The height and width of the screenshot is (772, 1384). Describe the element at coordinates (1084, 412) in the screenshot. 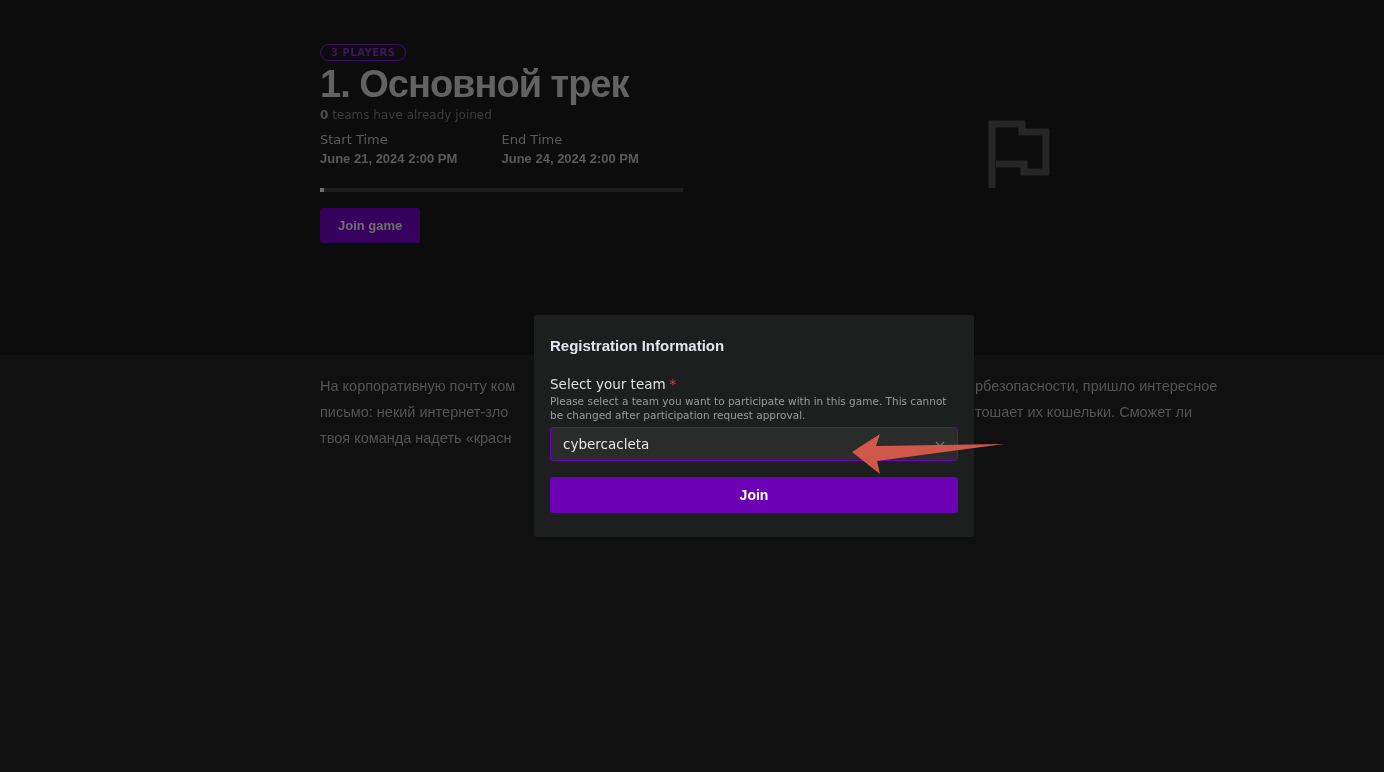

I see `description-text: тошает их кошельки. Сможет ли` at that location.